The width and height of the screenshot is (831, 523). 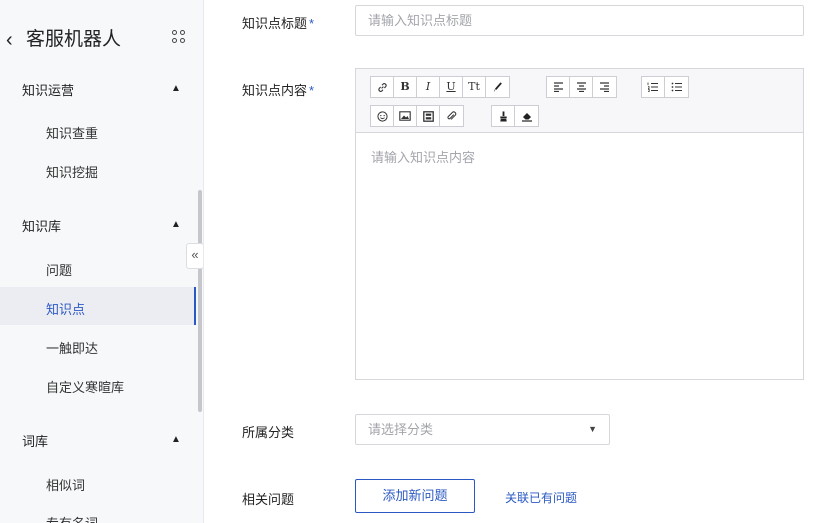 I want to click on sidebar-item-knowledge-points: 知识点, so click(x=65, y=308).